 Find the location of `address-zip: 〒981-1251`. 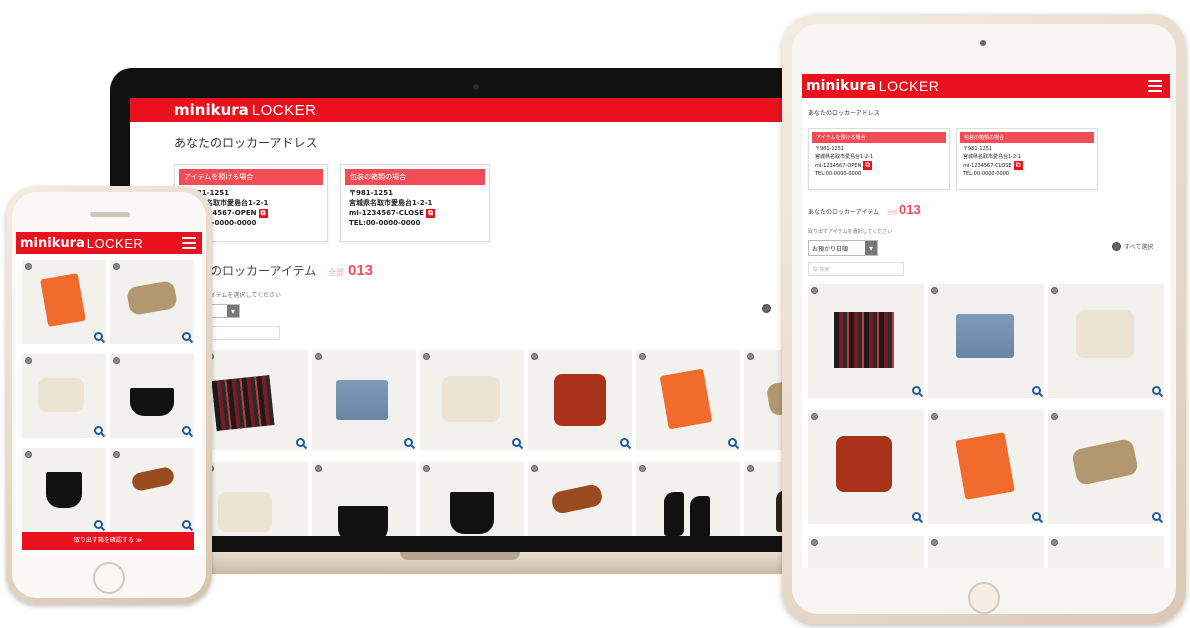

address-zip: 〒981-1251 is located at coordinates (978, 149).